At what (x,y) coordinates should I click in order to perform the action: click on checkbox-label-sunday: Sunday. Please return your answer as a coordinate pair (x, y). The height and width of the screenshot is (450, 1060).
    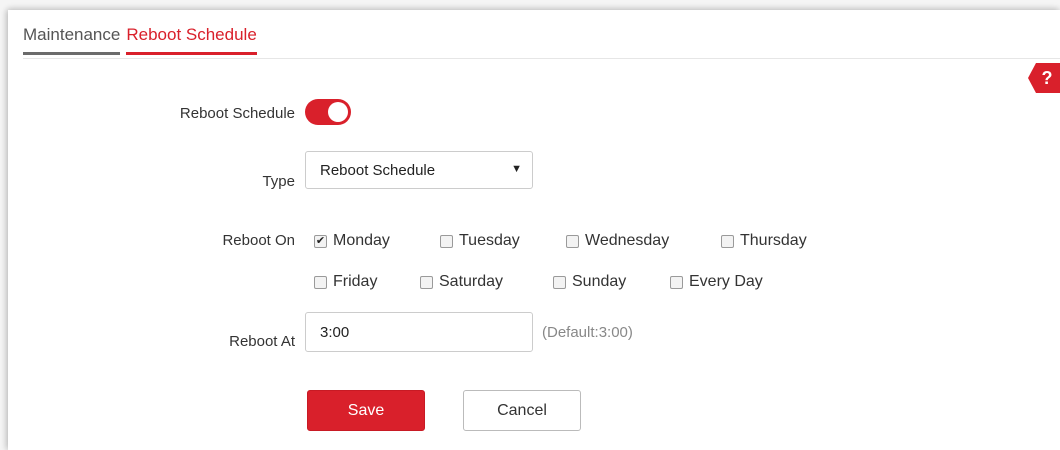
    Looking at the image, I should click on (599, 281).